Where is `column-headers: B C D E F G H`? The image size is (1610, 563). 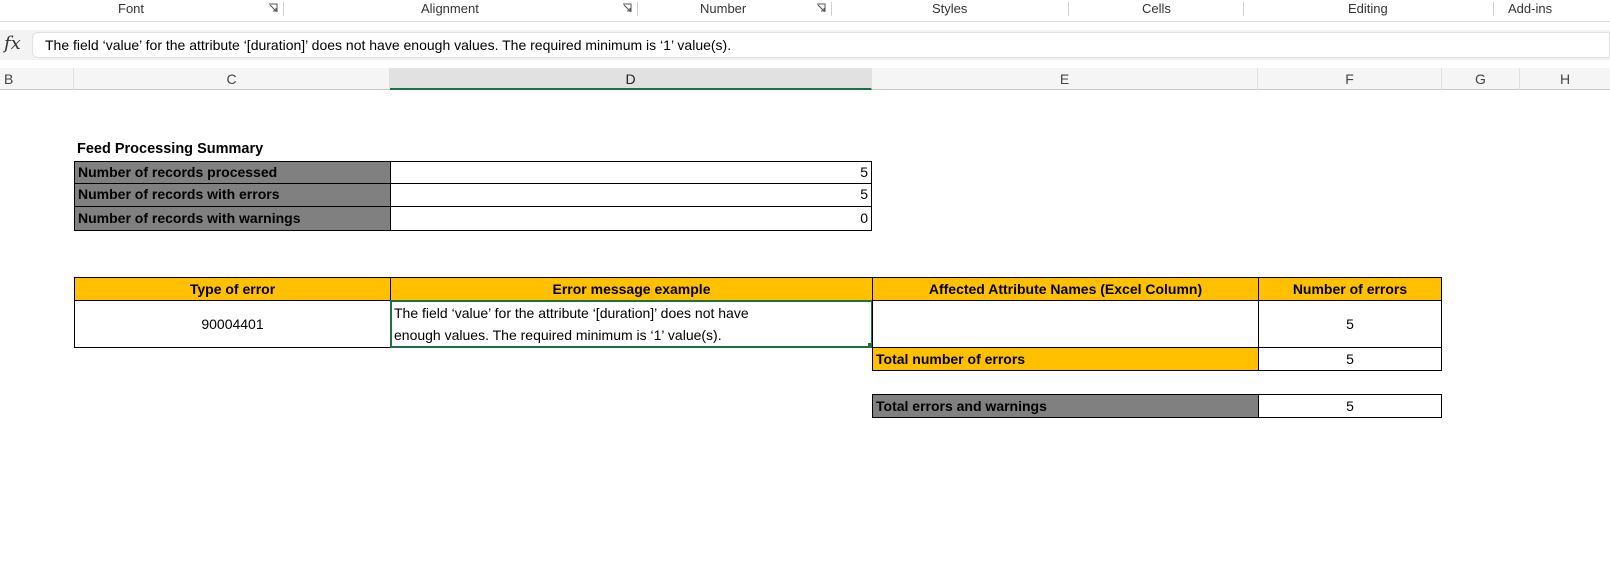 column-headers: B C D E F G H is located at coordinates (805, 79).